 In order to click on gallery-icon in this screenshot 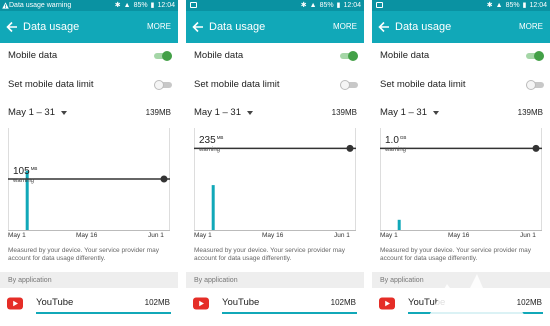, I will do `click(193, 5)`.